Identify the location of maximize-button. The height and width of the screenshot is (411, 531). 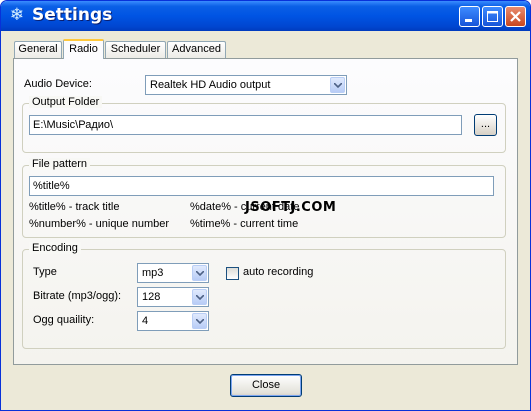
(492, 16).